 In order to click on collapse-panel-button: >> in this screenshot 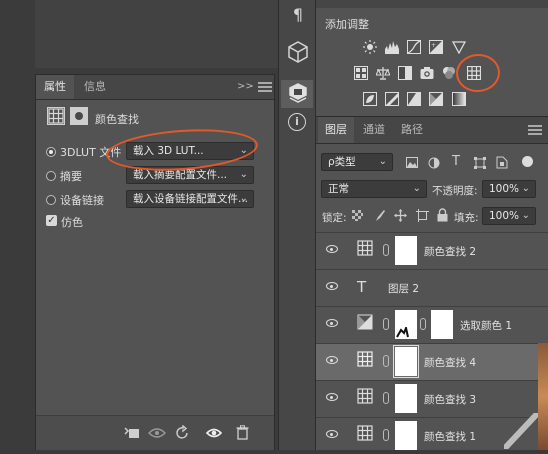, I will do `click(245, 86)`.